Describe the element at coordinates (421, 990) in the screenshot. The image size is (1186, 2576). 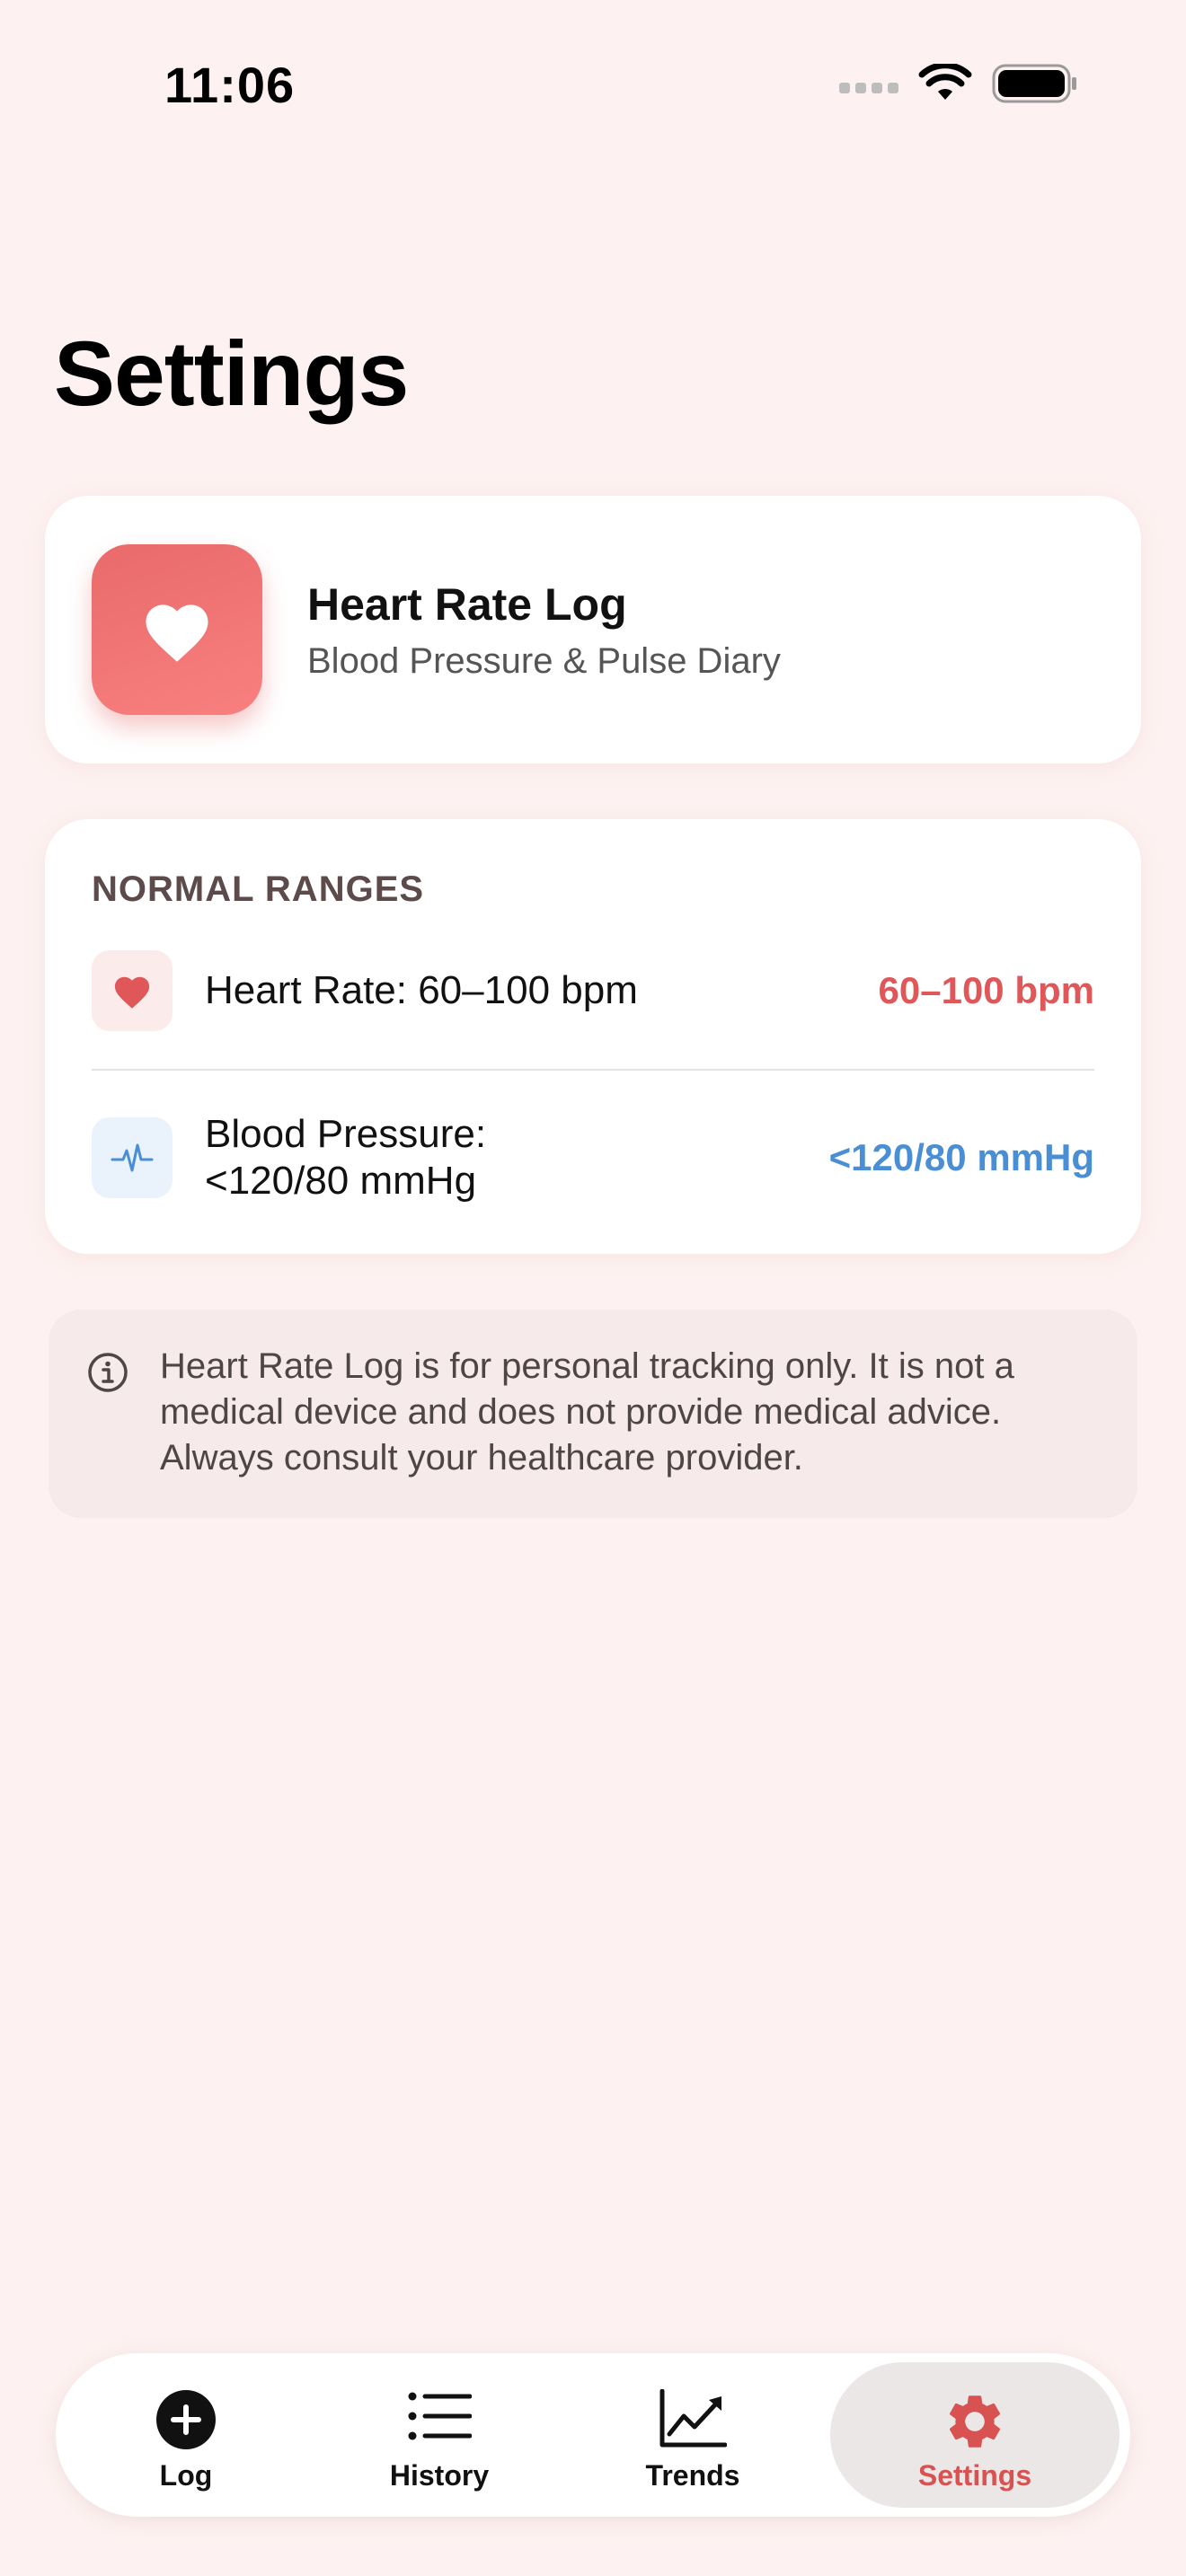
I see `range-label: Heart Rate: 60–100 bpm` at that location.